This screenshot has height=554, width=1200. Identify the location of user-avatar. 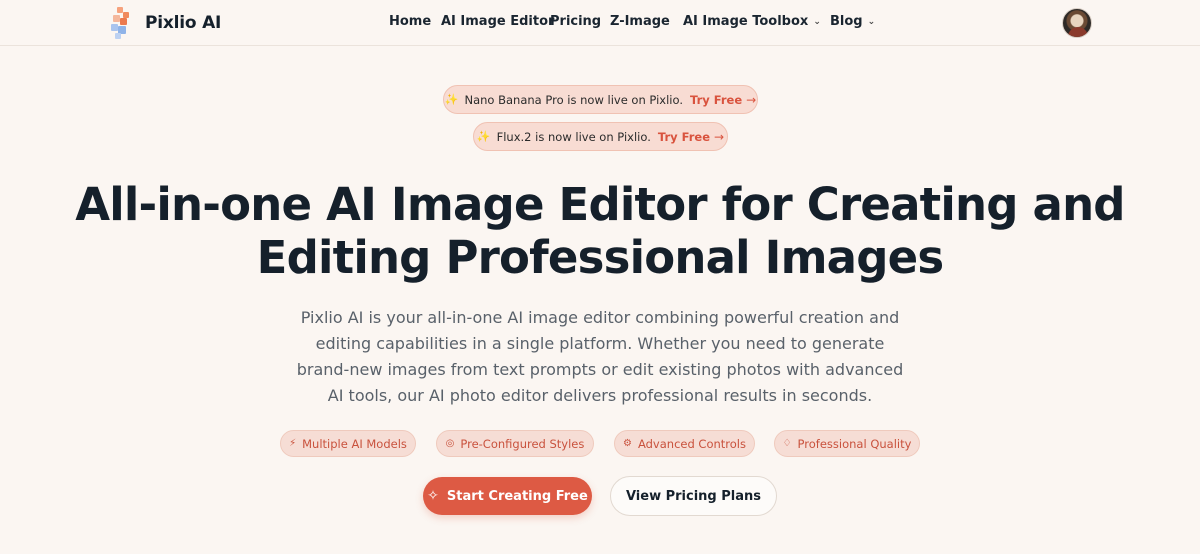
(1077, 23).